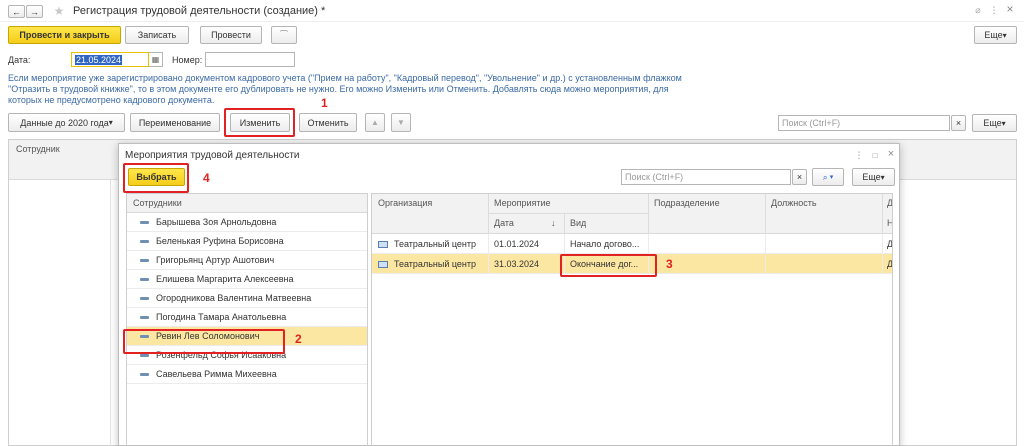 The image size is (1024, 446). What do you see at coordinates (405, 203) in the screenshot?
I see `col-org: Организация` at bounding box center [405, 203].